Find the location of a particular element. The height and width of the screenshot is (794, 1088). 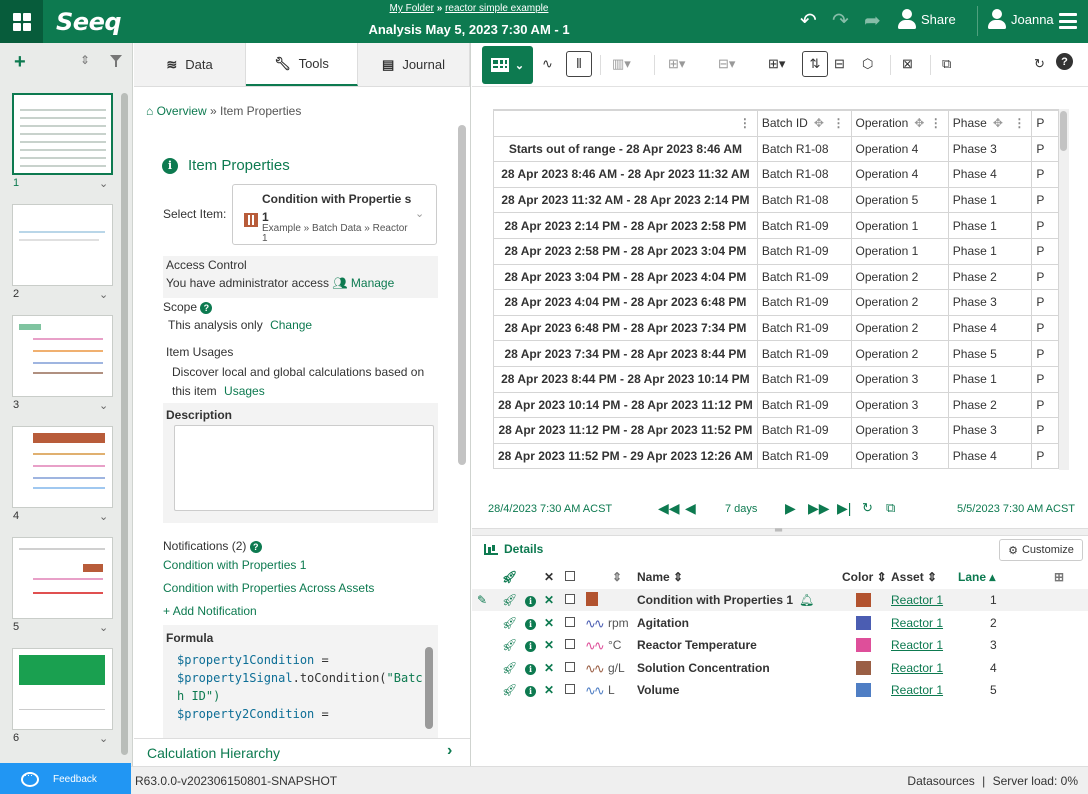

skip-to-now-icon: ▶| is located at coordinates (844, 508).